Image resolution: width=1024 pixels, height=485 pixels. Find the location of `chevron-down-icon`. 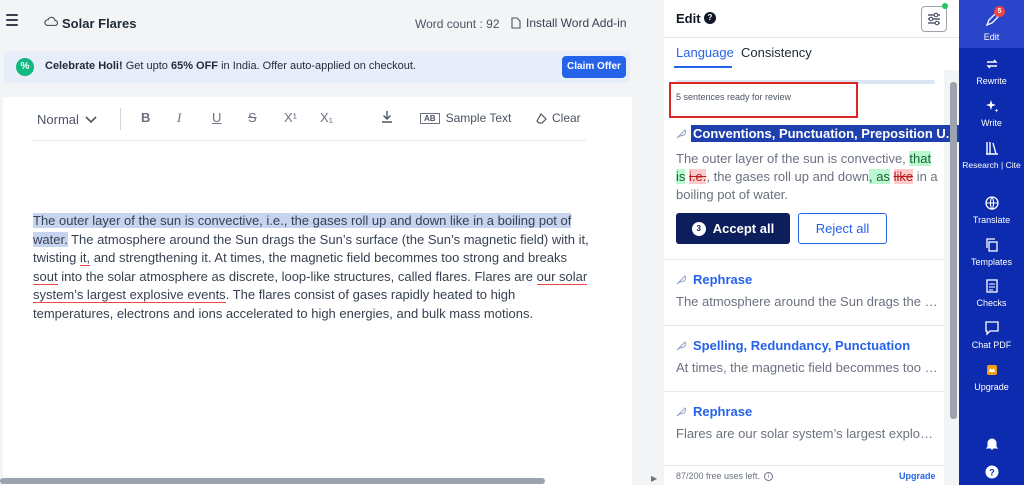

chevron-down-icon is located at coordinates (91, 119).